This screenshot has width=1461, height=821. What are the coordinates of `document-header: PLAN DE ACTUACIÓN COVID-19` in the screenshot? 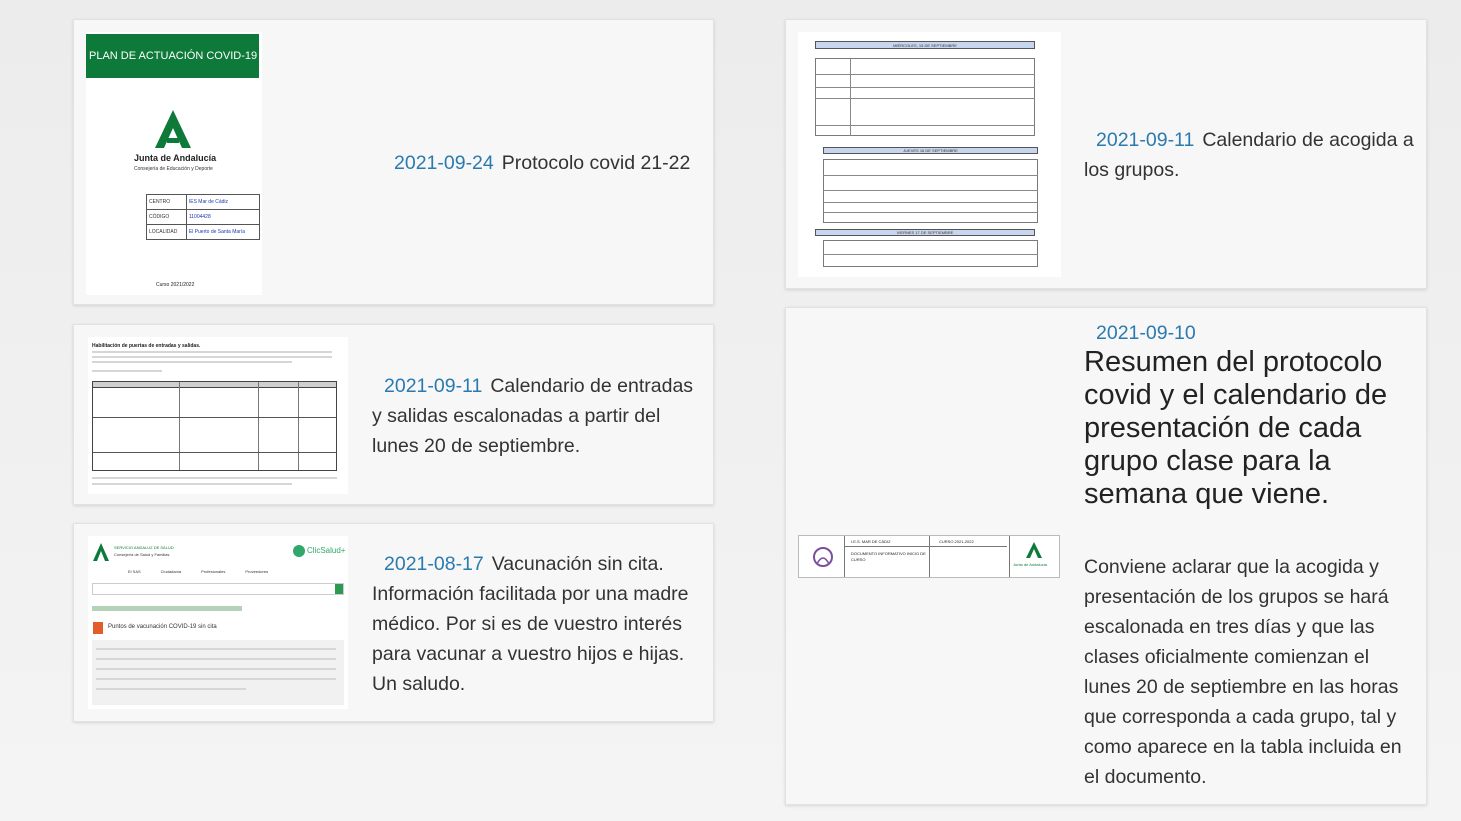 It's located at (172, 56).